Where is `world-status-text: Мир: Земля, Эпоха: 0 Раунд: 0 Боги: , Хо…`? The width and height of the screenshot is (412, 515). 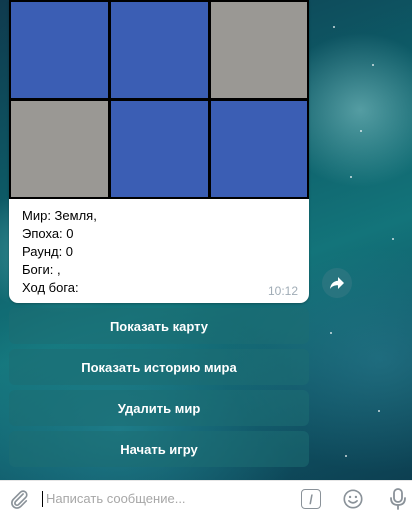 world-status-text: Мир: Земля, Эпоха: 0 Раунд: 0 Боги: , Хо… is located at coordinates (157, 252).